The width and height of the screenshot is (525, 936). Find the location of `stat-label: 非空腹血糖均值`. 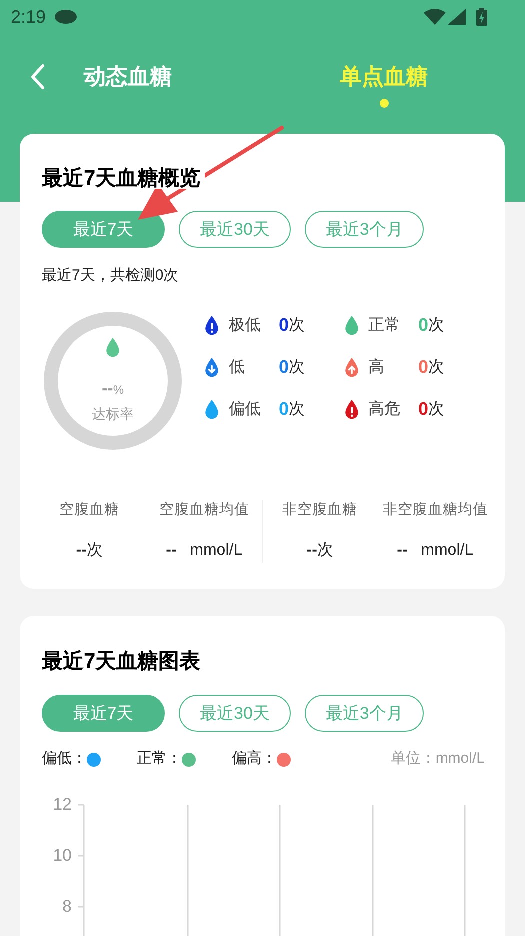

stat-label: 非空腹血糖均值 is located at coordinates (435, 510).